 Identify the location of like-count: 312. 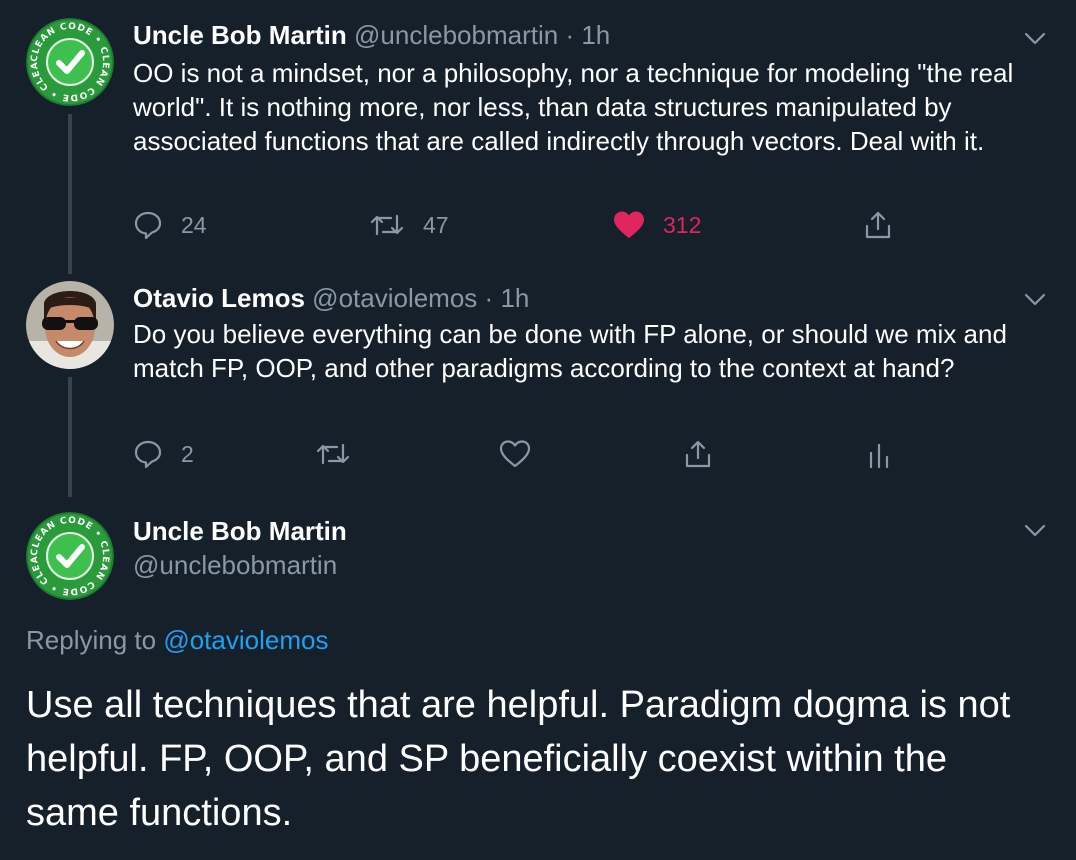
(682, 224).